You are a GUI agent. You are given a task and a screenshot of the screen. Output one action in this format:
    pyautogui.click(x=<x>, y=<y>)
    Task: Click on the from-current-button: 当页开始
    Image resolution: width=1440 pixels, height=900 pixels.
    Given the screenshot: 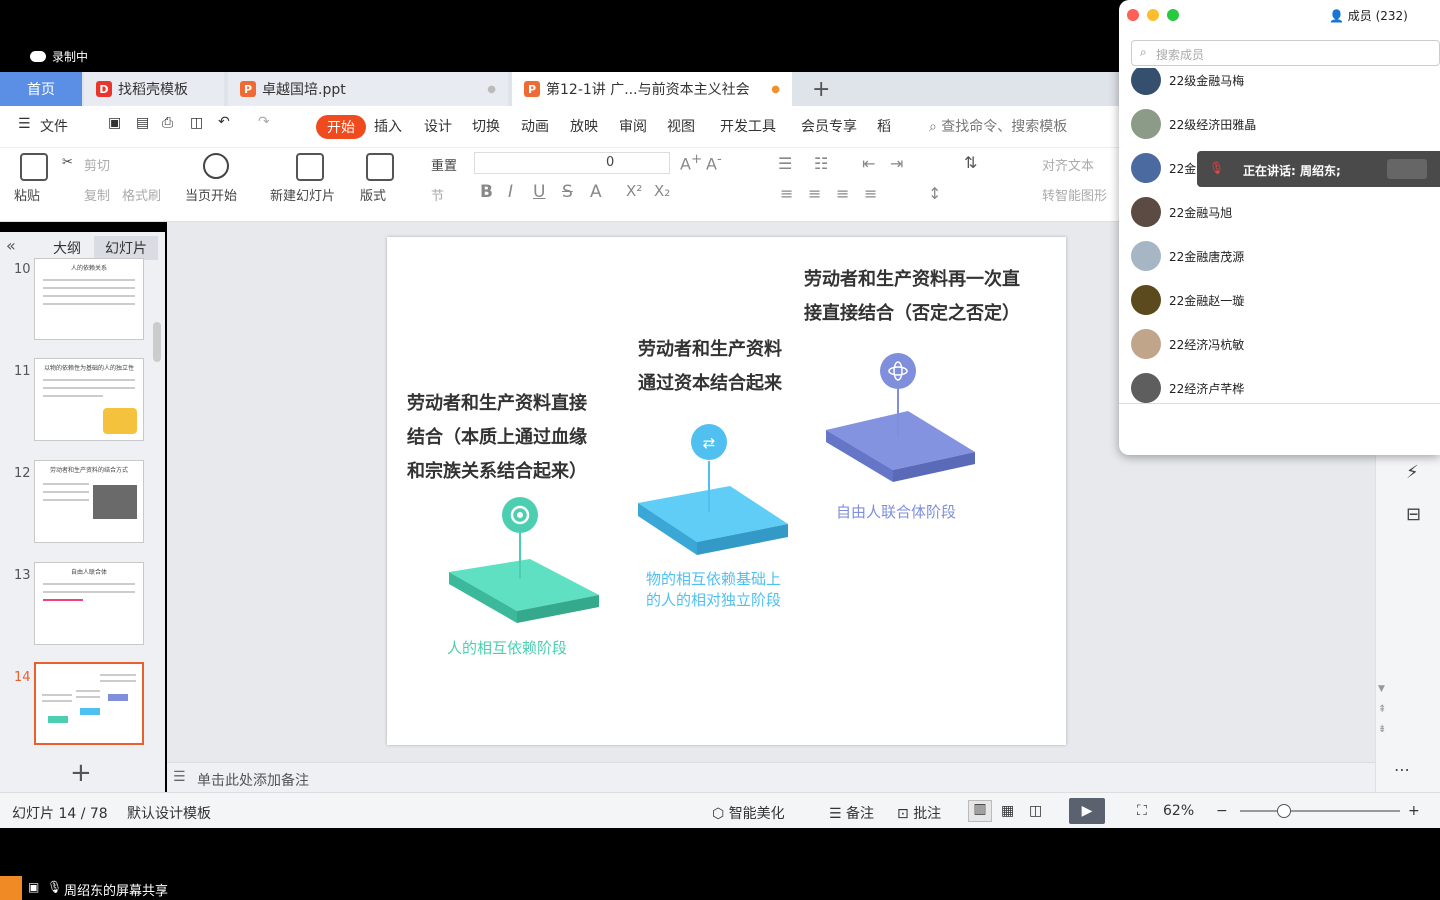 What is the action you would take?
    pyautogui.click(x=211, y=194)
    